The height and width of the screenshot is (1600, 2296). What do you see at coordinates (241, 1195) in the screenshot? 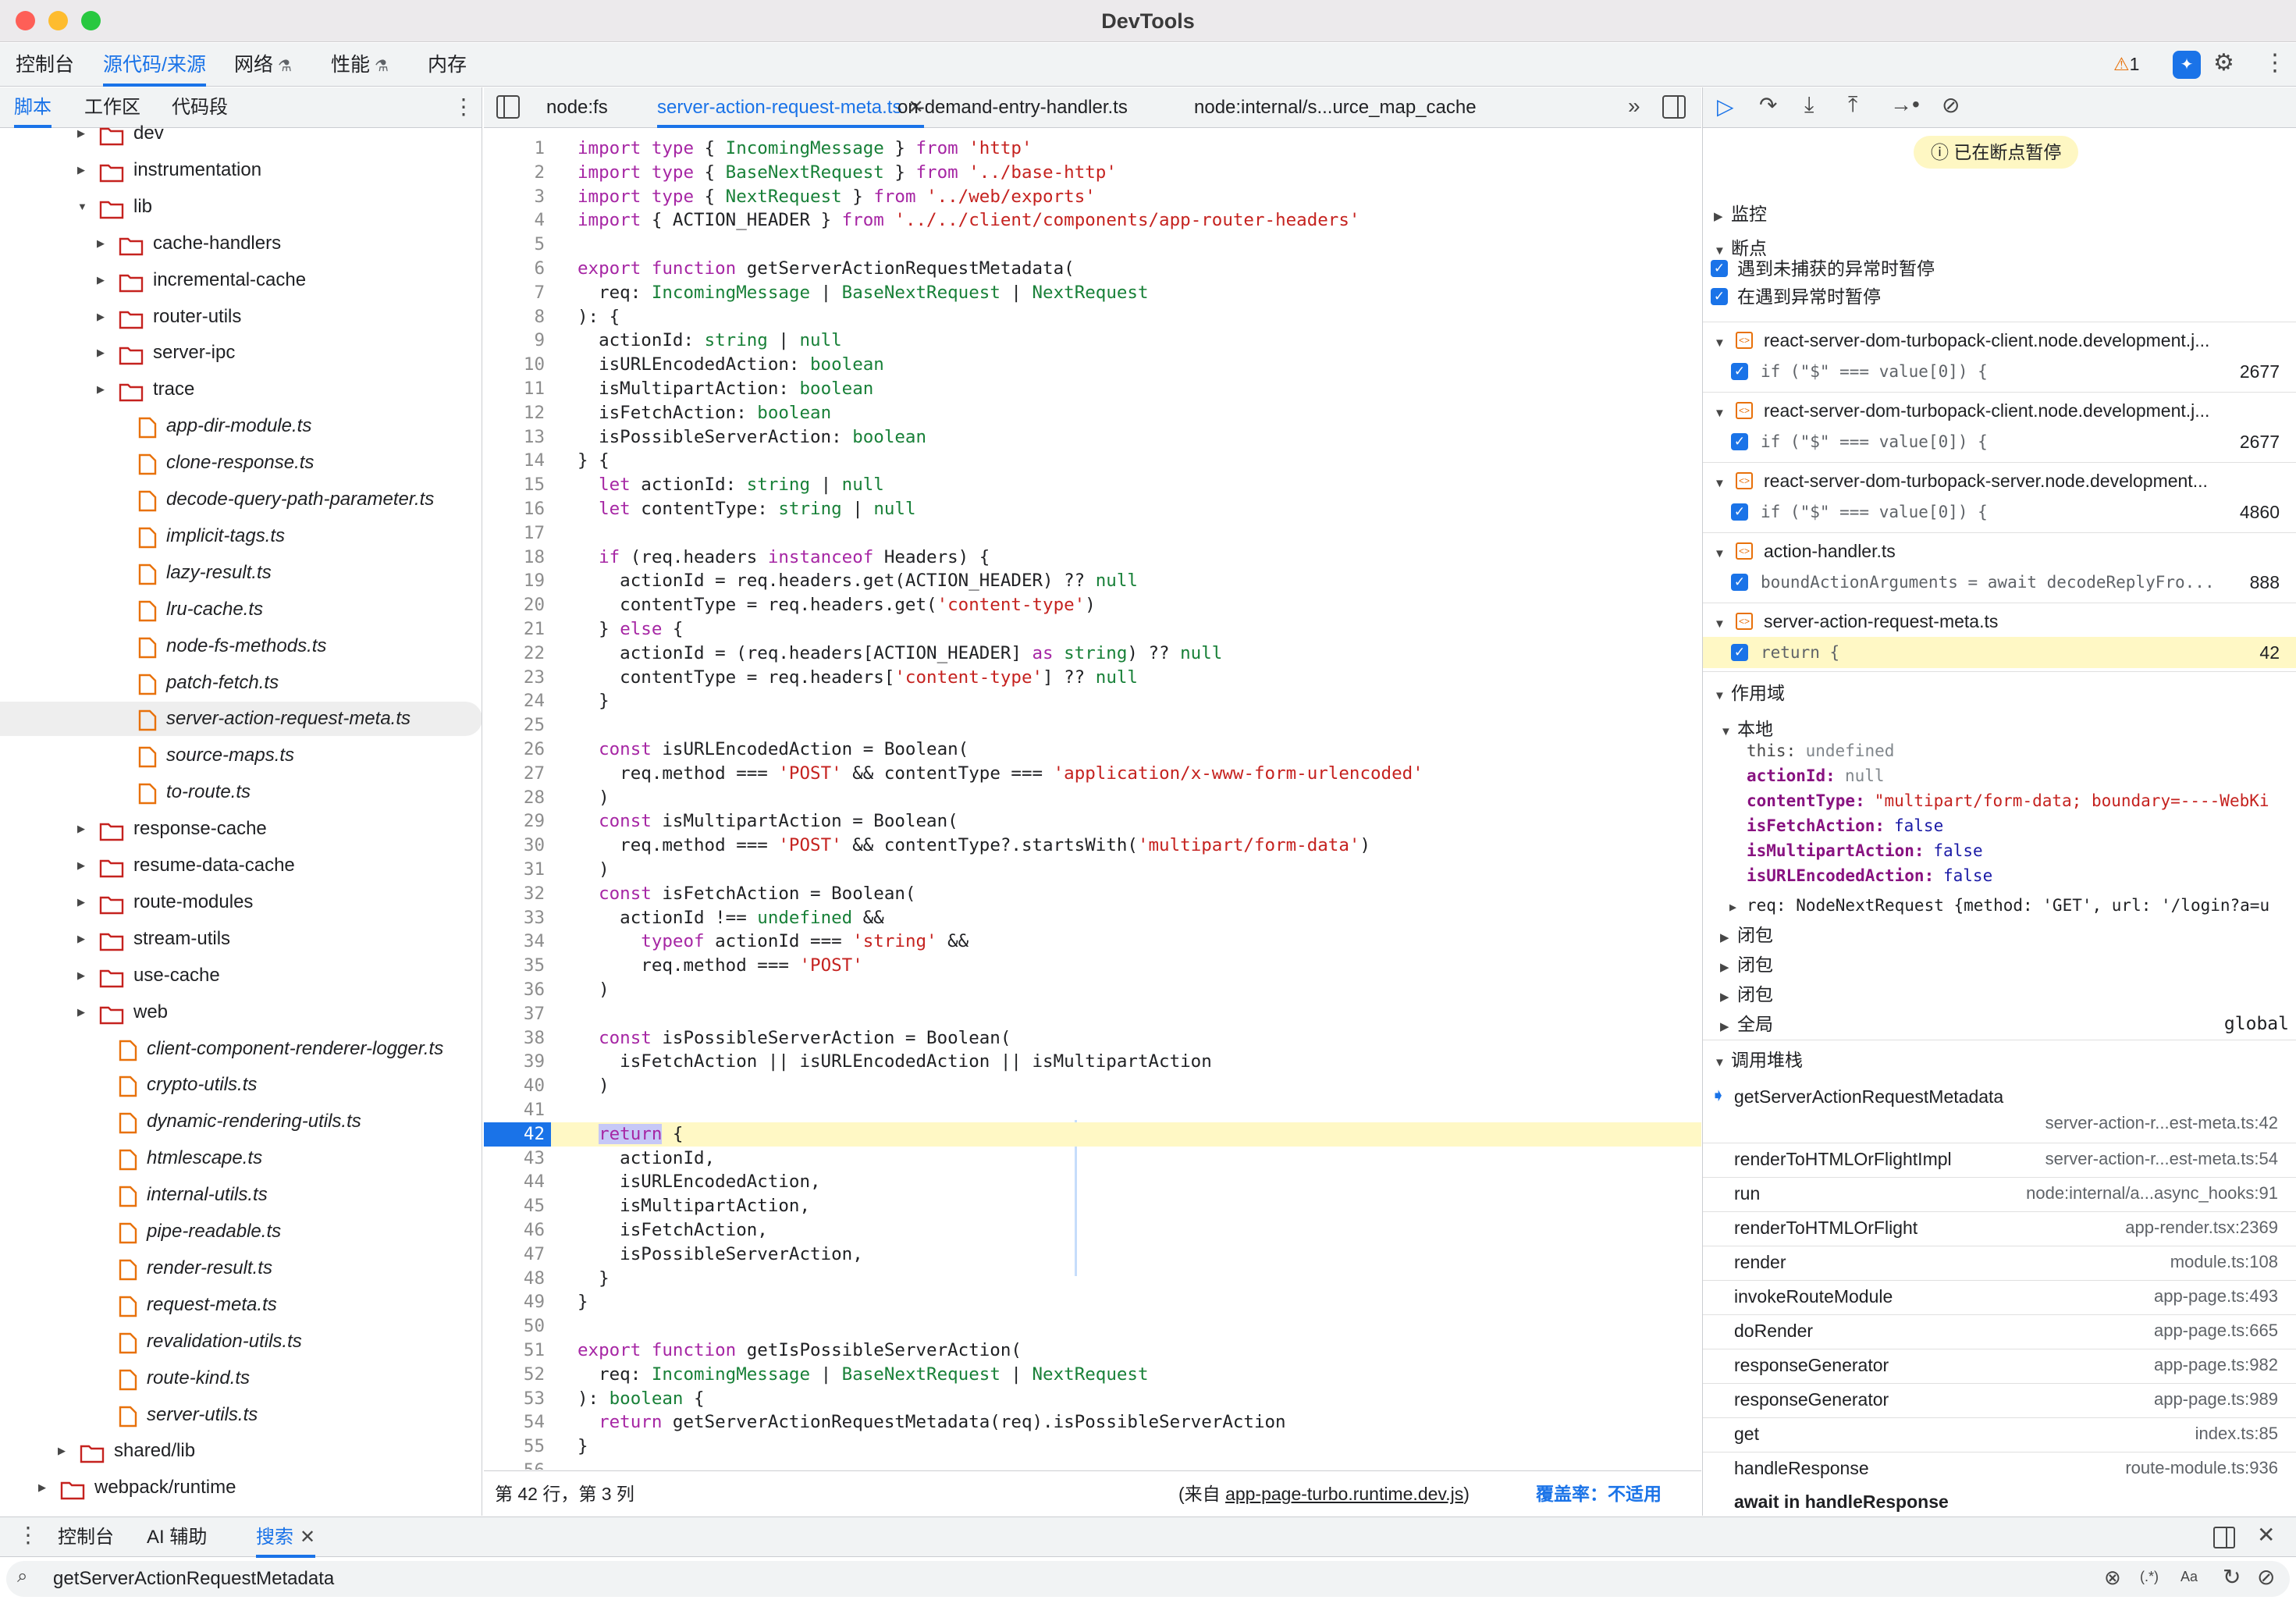
I see `tree-item: internal-utils.ts` at bounding box center [241, 1195].